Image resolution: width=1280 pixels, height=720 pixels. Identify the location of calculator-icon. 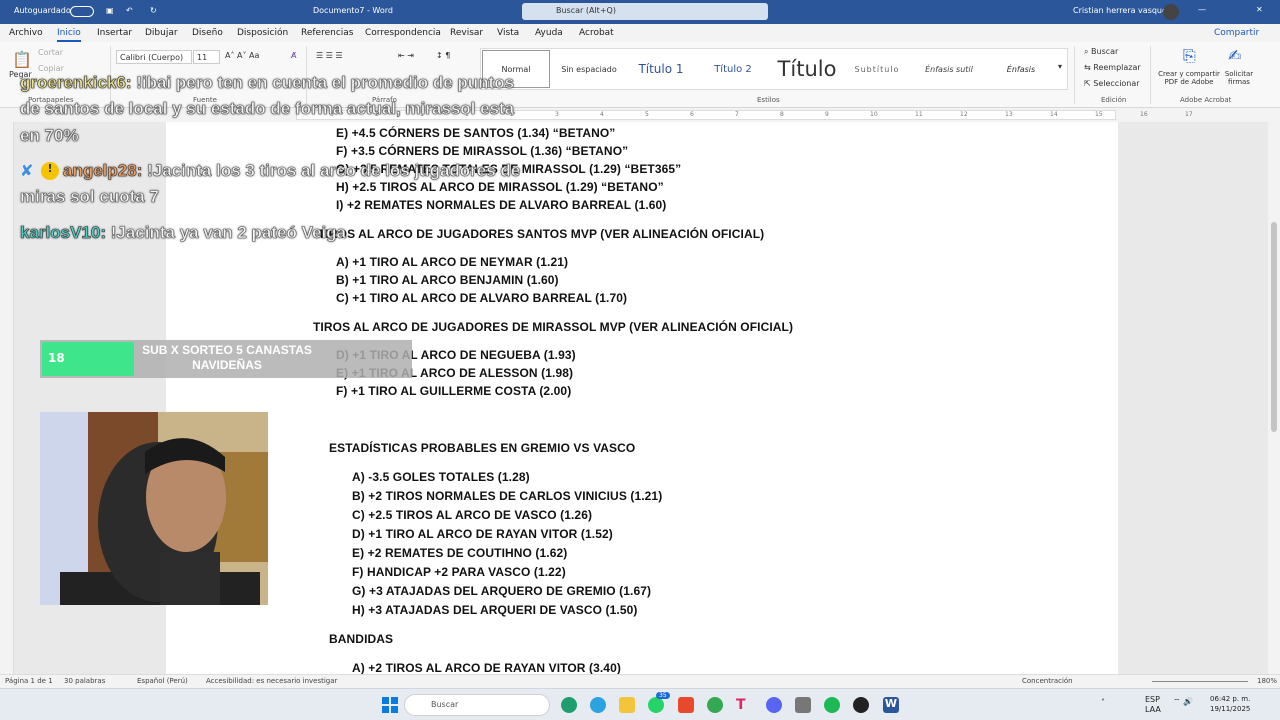
(803, 705).